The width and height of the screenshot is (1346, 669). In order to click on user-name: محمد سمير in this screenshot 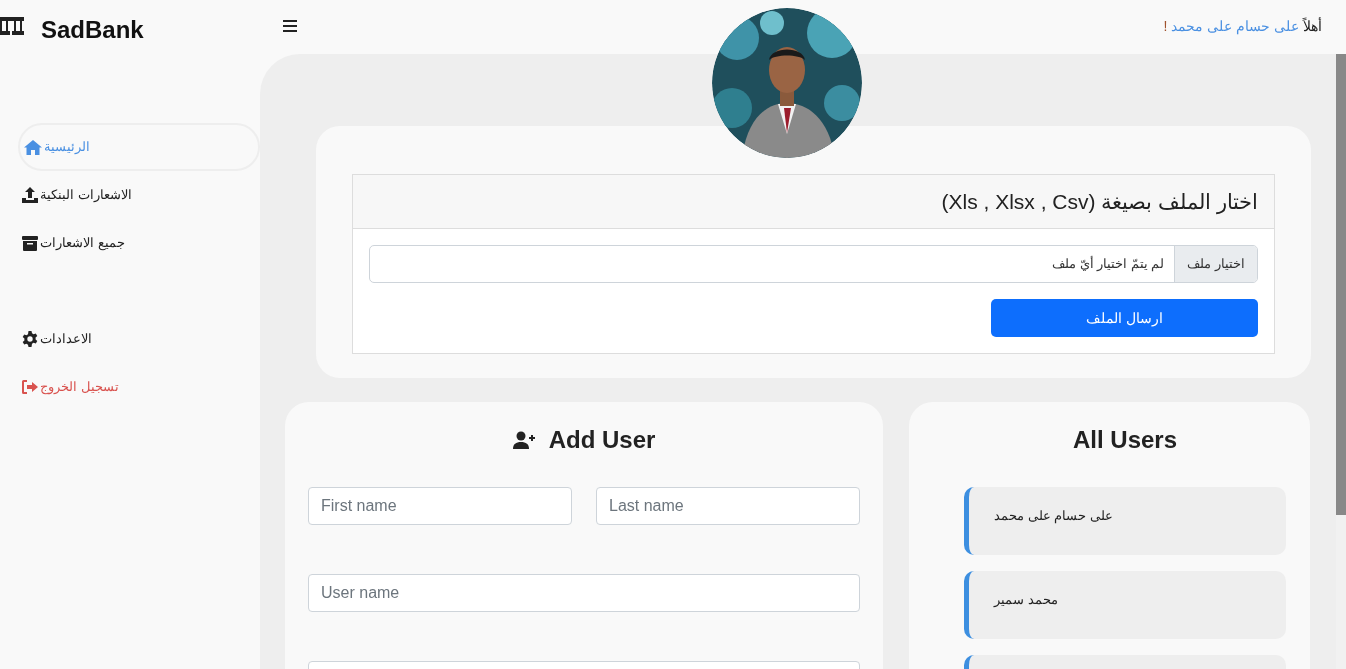, I will do `click(1026, 599)`.